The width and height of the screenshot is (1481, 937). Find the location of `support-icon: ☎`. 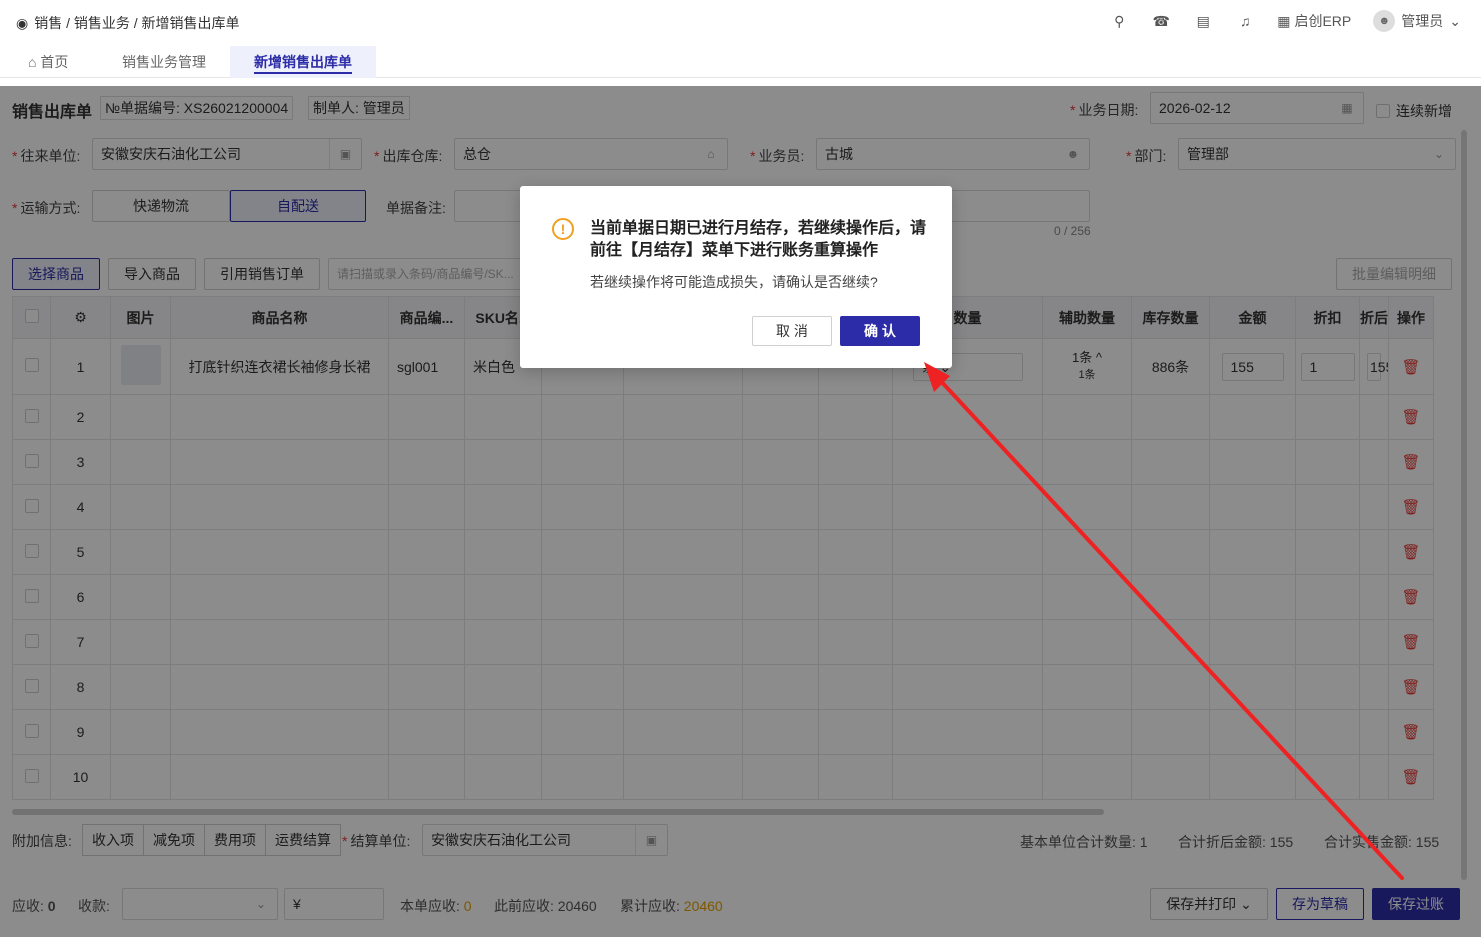

support-icon: ☎ is located at coordinates (1161, 21).